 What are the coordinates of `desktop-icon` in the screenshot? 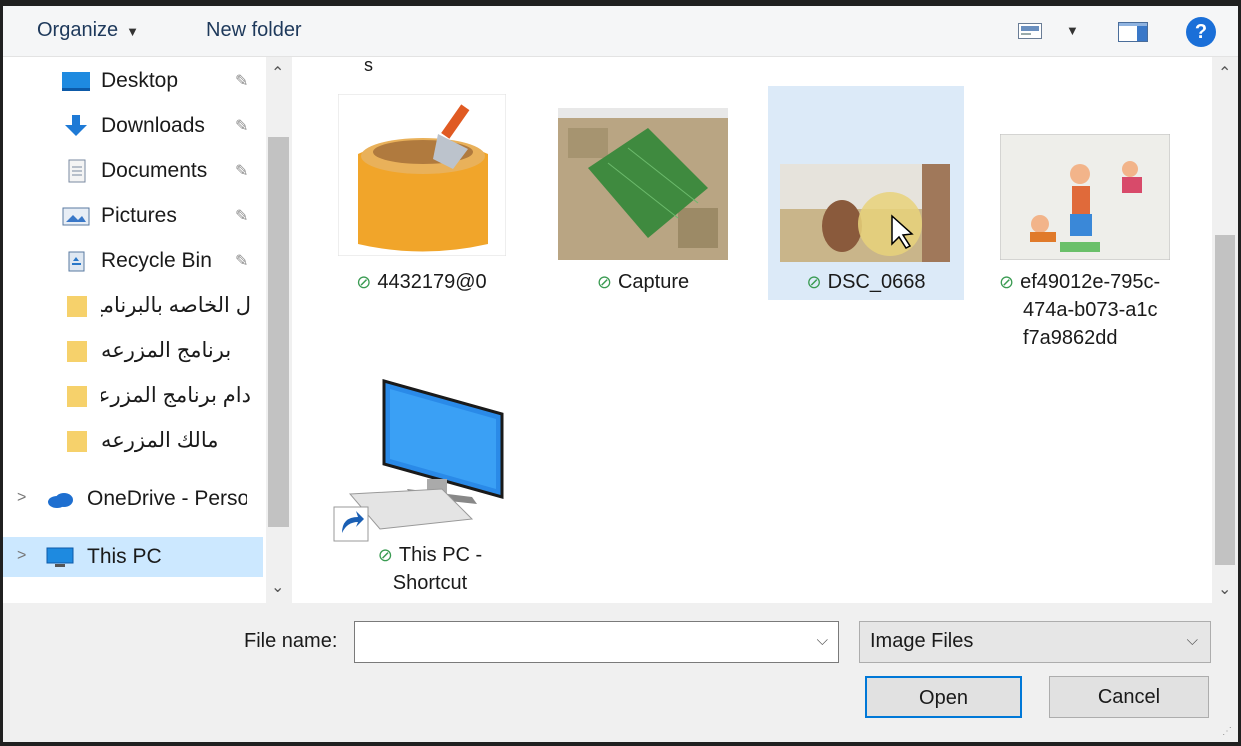 It's located at (76, 81).